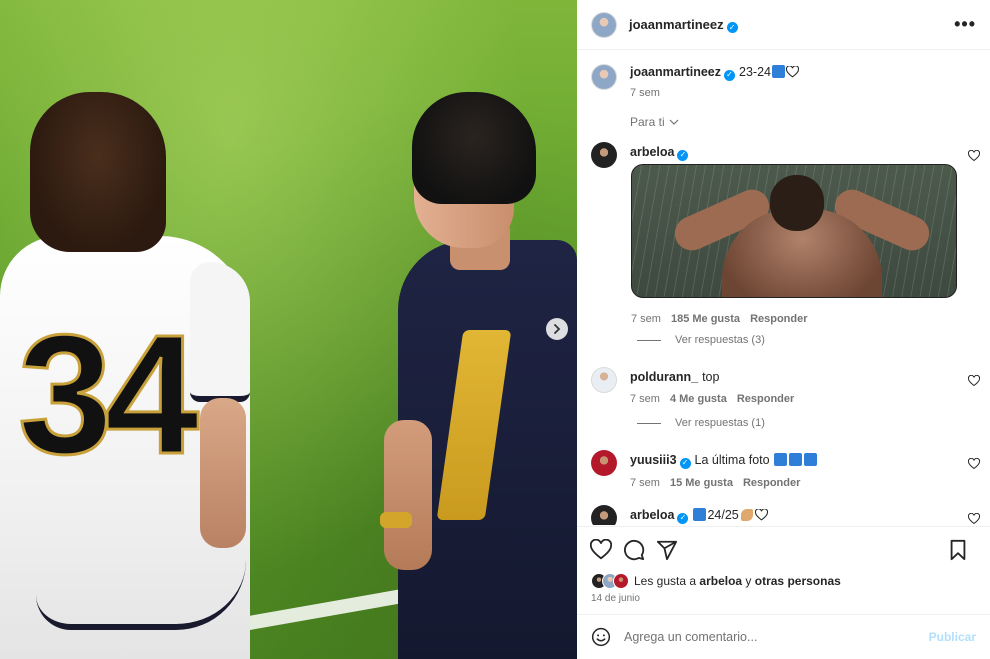 The height and width of the screenshot is (659, 990). Describe the element at coordinates (711, 377) in the screenshot. I see `comment-text: top` at that location.